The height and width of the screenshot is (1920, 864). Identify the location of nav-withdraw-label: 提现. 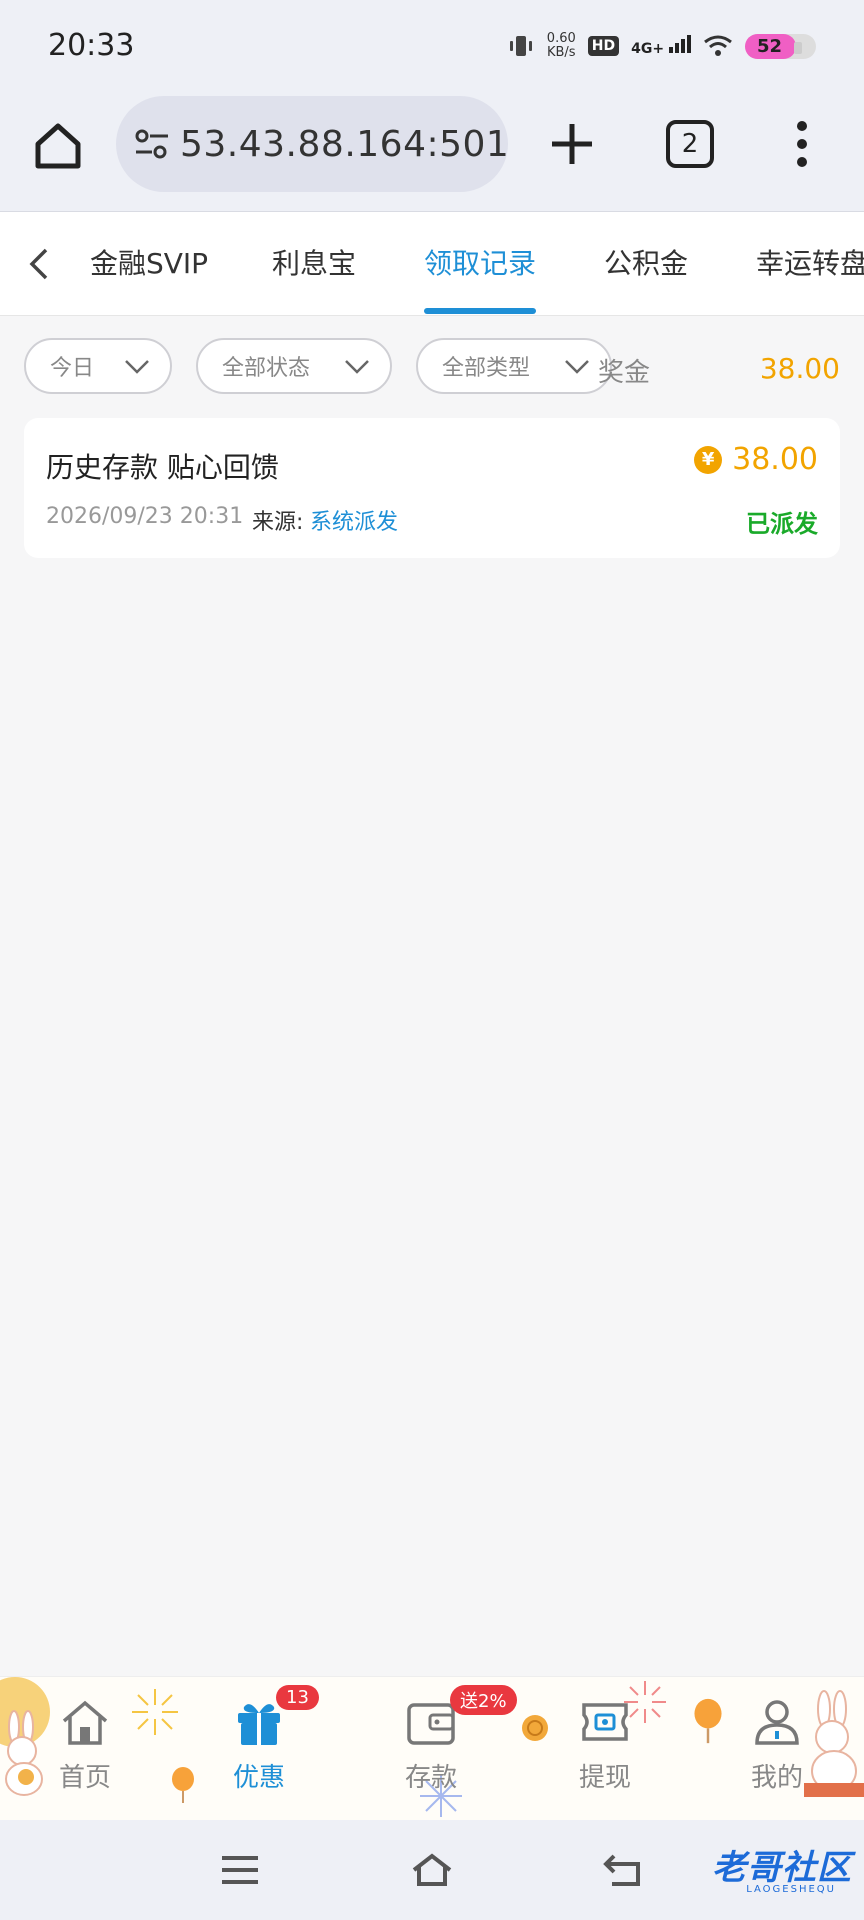
(604, 1778).